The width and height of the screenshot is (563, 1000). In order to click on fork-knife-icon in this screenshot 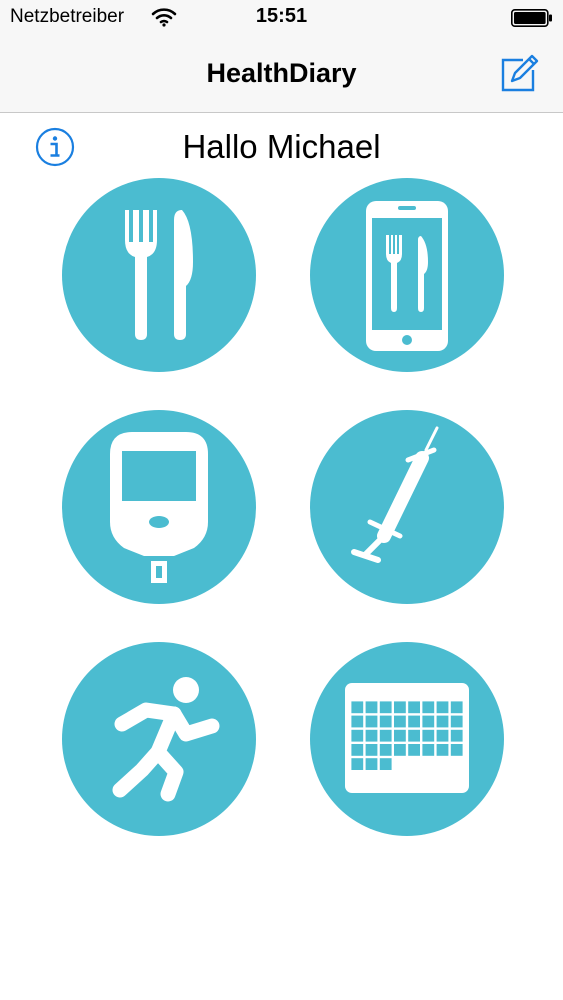, I will do `click(159, 273)`.